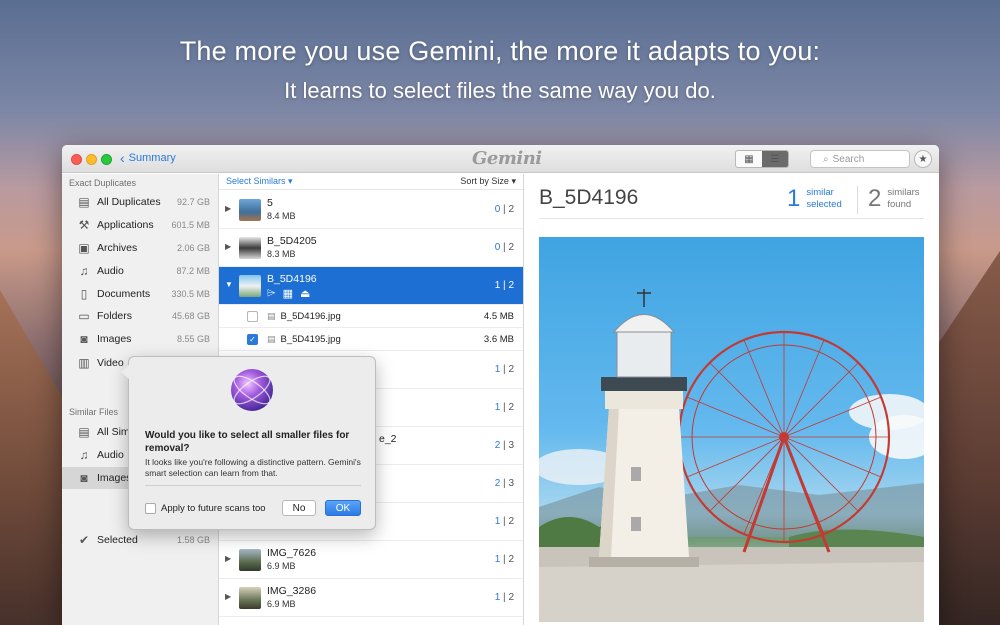 Image resolution: width=1000 pixels, height=625 pixels. I want to click on back-to-summary-button: ‹ Summary, so click(148, 158).